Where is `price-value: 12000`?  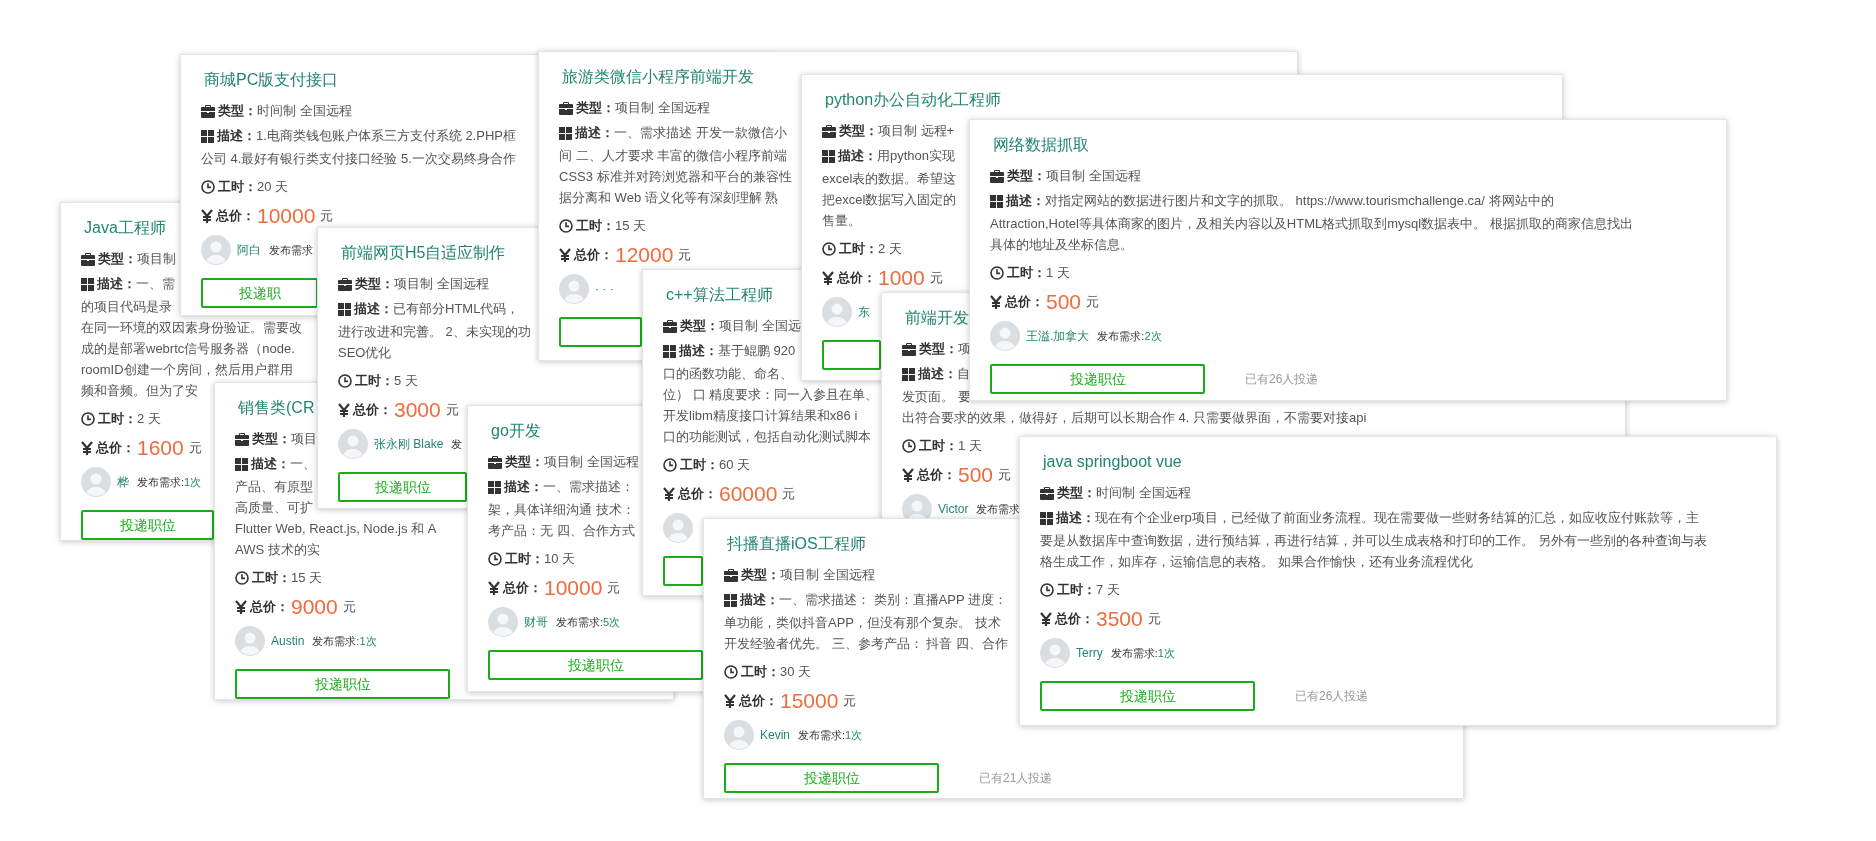 price-value: 12000 is located at coordinates (644, 255).